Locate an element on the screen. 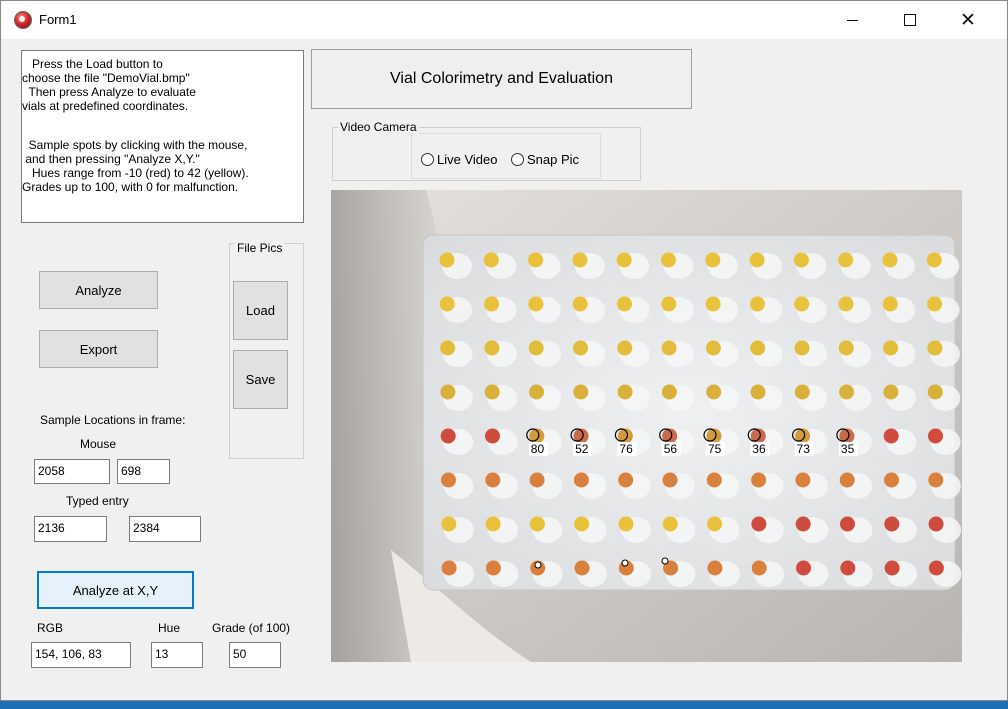  instruction-line: Sample spots by clicking with the mouse, is located at coordinates (135, 145).